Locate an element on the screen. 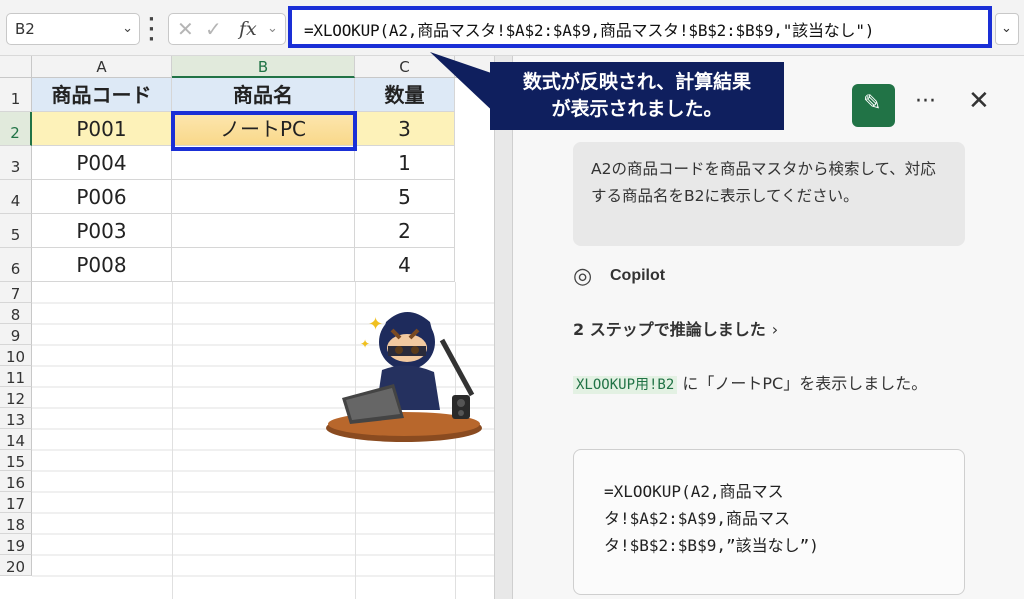  cell-reference-code: XLOOKUP用!B2 is located at coordinates (625, 385).